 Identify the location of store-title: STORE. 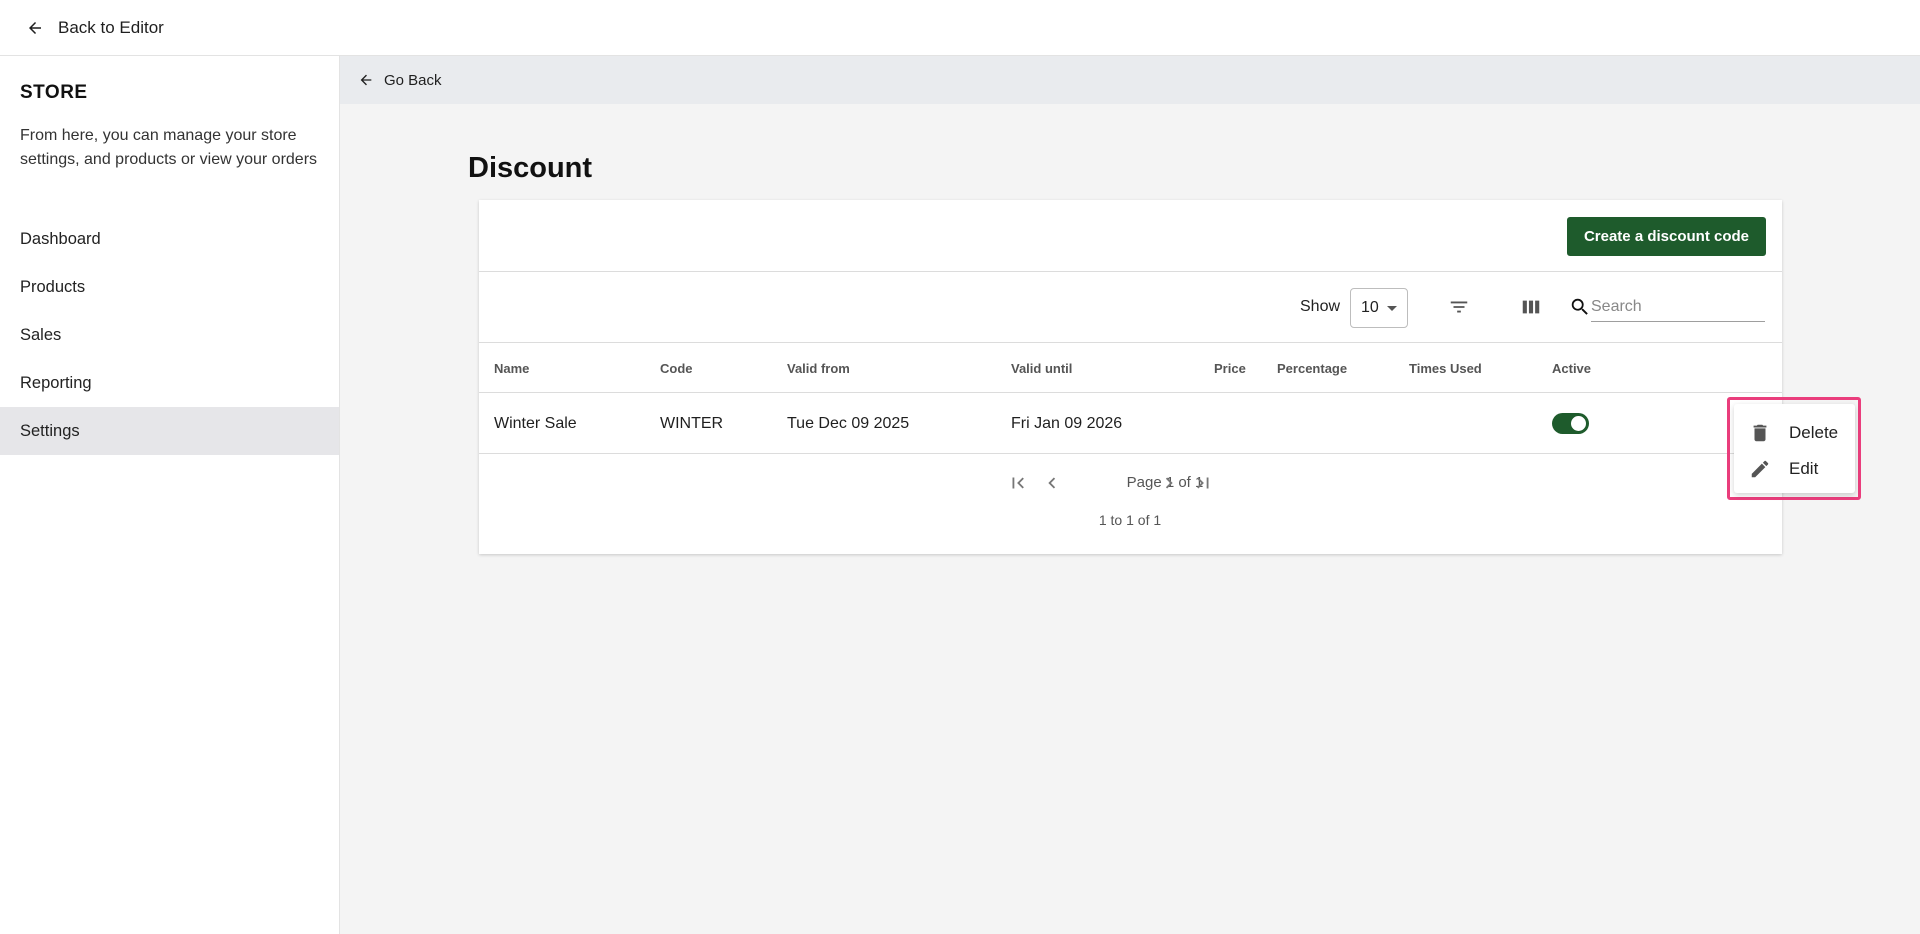
(54, 92).